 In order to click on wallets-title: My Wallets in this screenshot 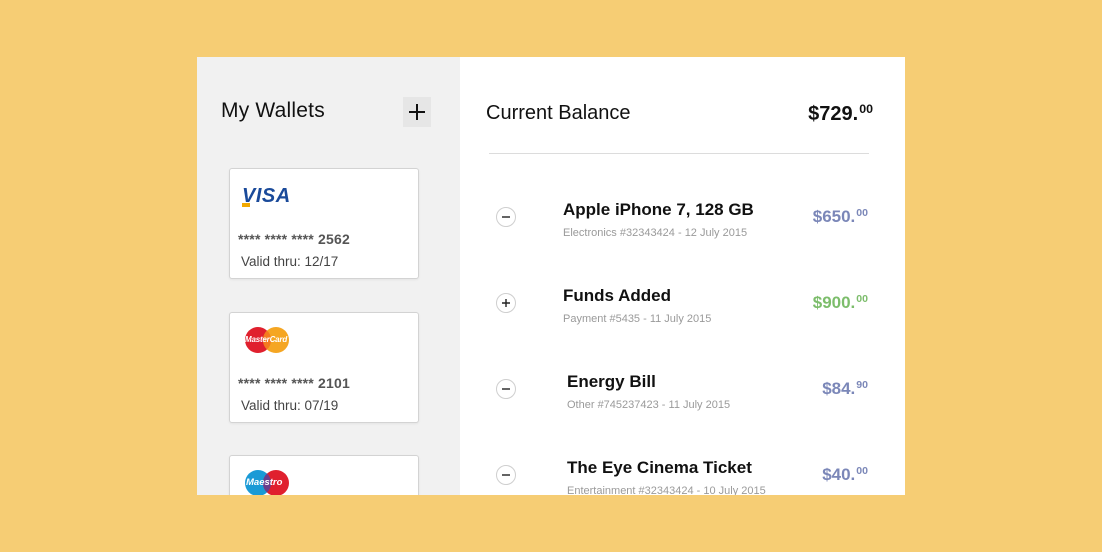, I will do `click(273, 110)`.